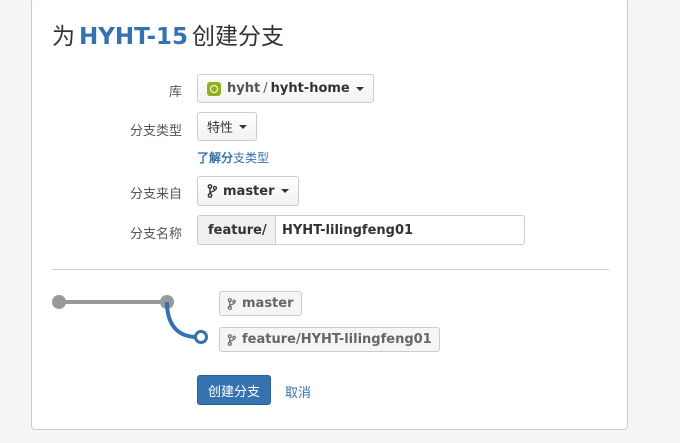 The height and width of the screenshot is (443, 680). What do you see at coordinates (237, 230) in the screenshot?
I see `branch-name-prefix: feature/` at bounding box center [237, 230].